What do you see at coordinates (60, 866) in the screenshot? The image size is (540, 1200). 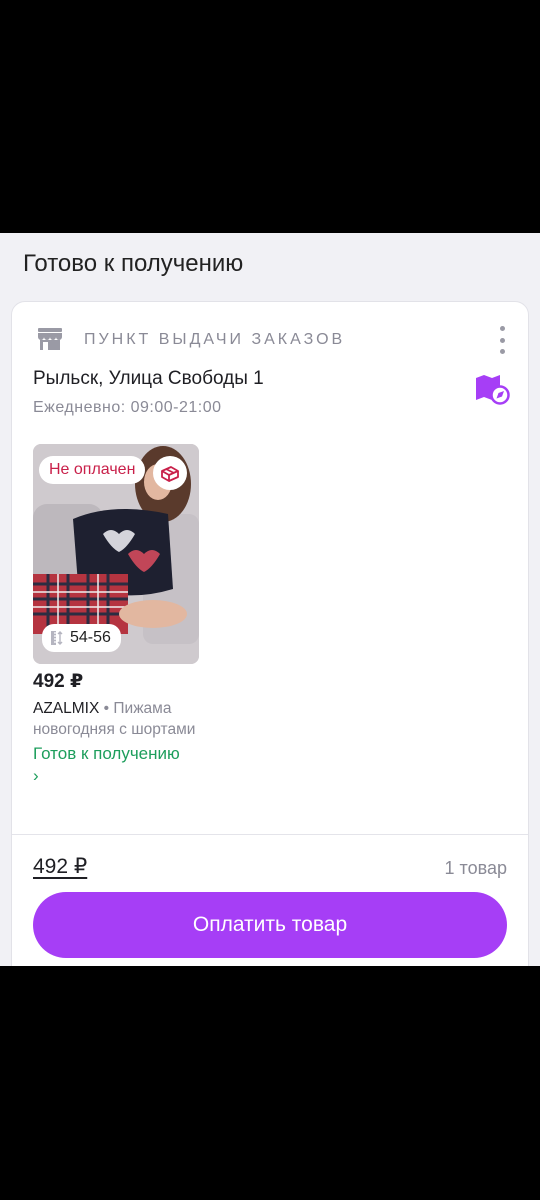 I see `order-total: 492 ₽` at bounding box center [60, 866].